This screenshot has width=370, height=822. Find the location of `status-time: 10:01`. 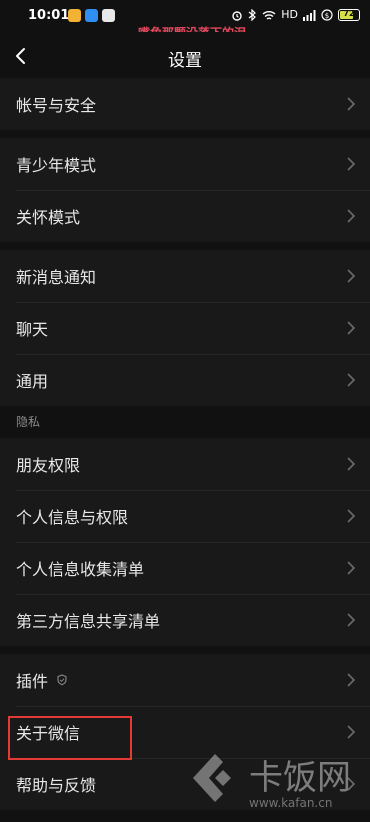

status-time: 10:01 is located at coordinates (49, 15).